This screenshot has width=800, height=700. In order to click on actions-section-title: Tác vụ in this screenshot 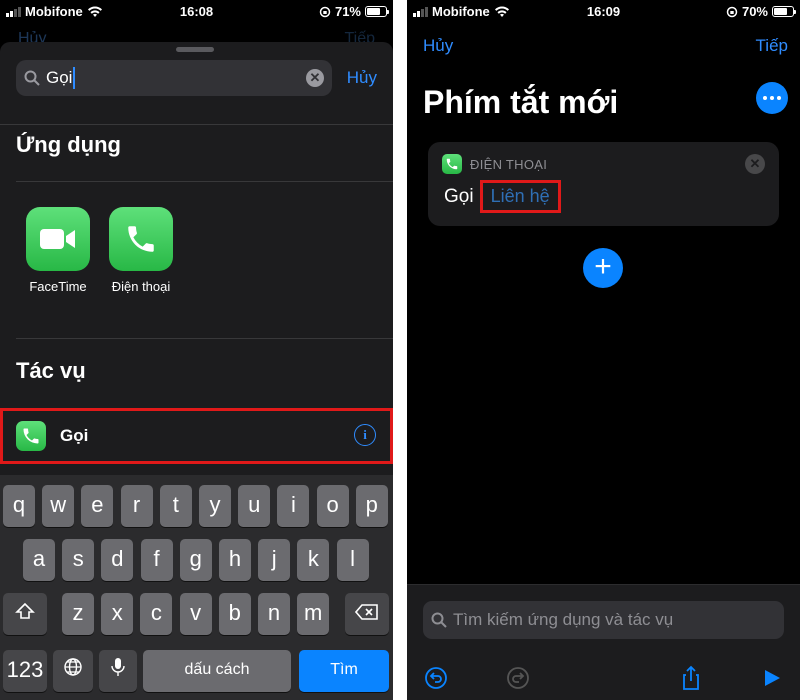, I will do `click(51, 370)`.